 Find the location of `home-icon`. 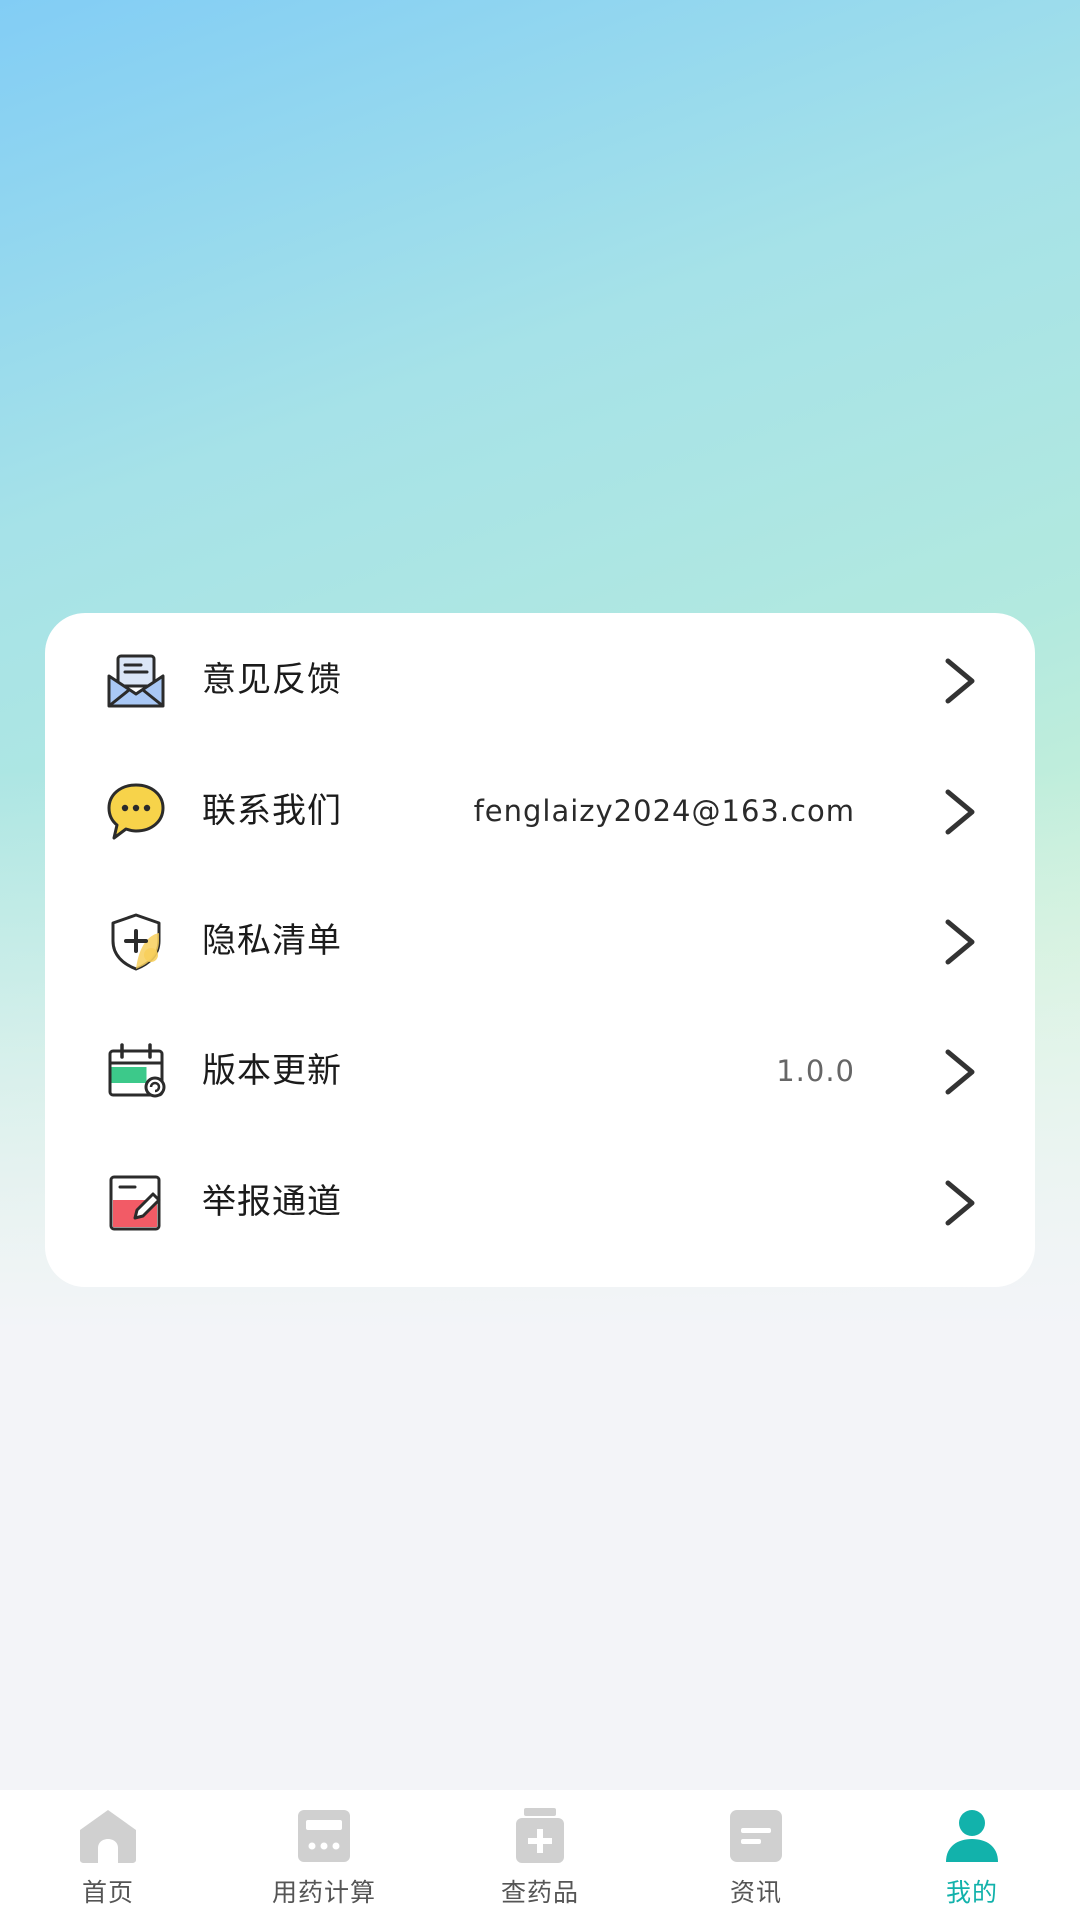

home-icon is located at coordinates (108, 1836).